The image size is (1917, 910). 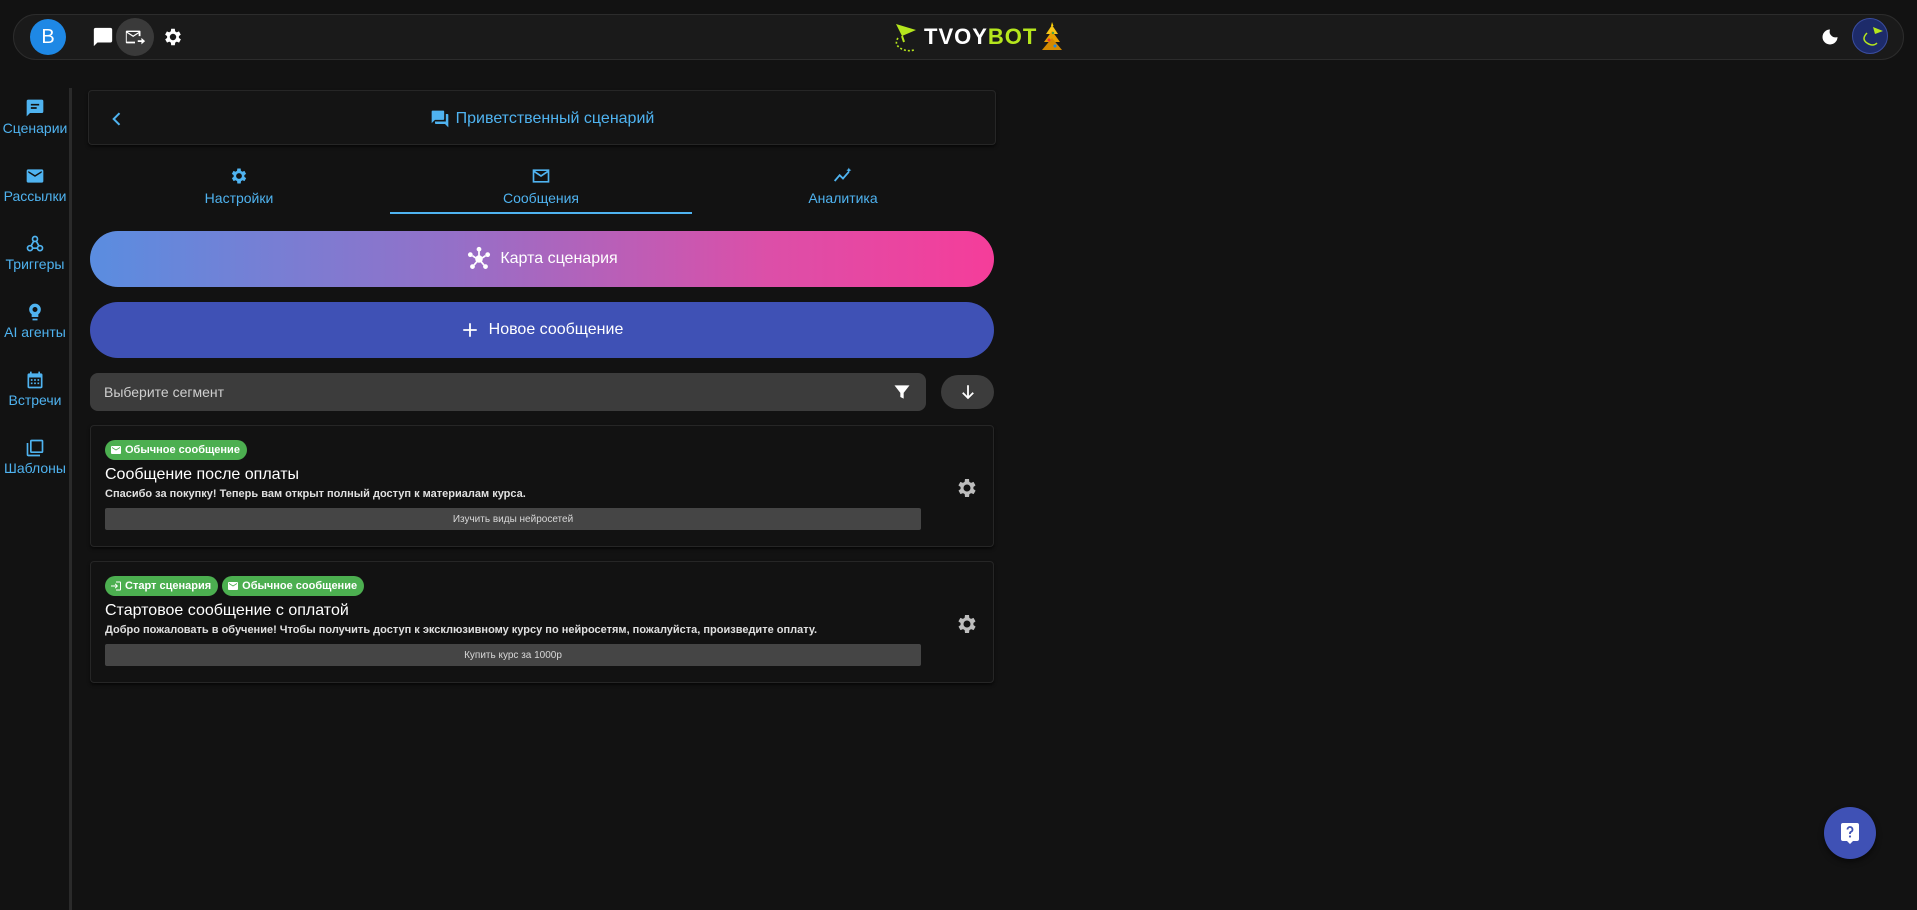 I want to click on sidebar-item-label: AI агенты, so click(x=35, y=332).